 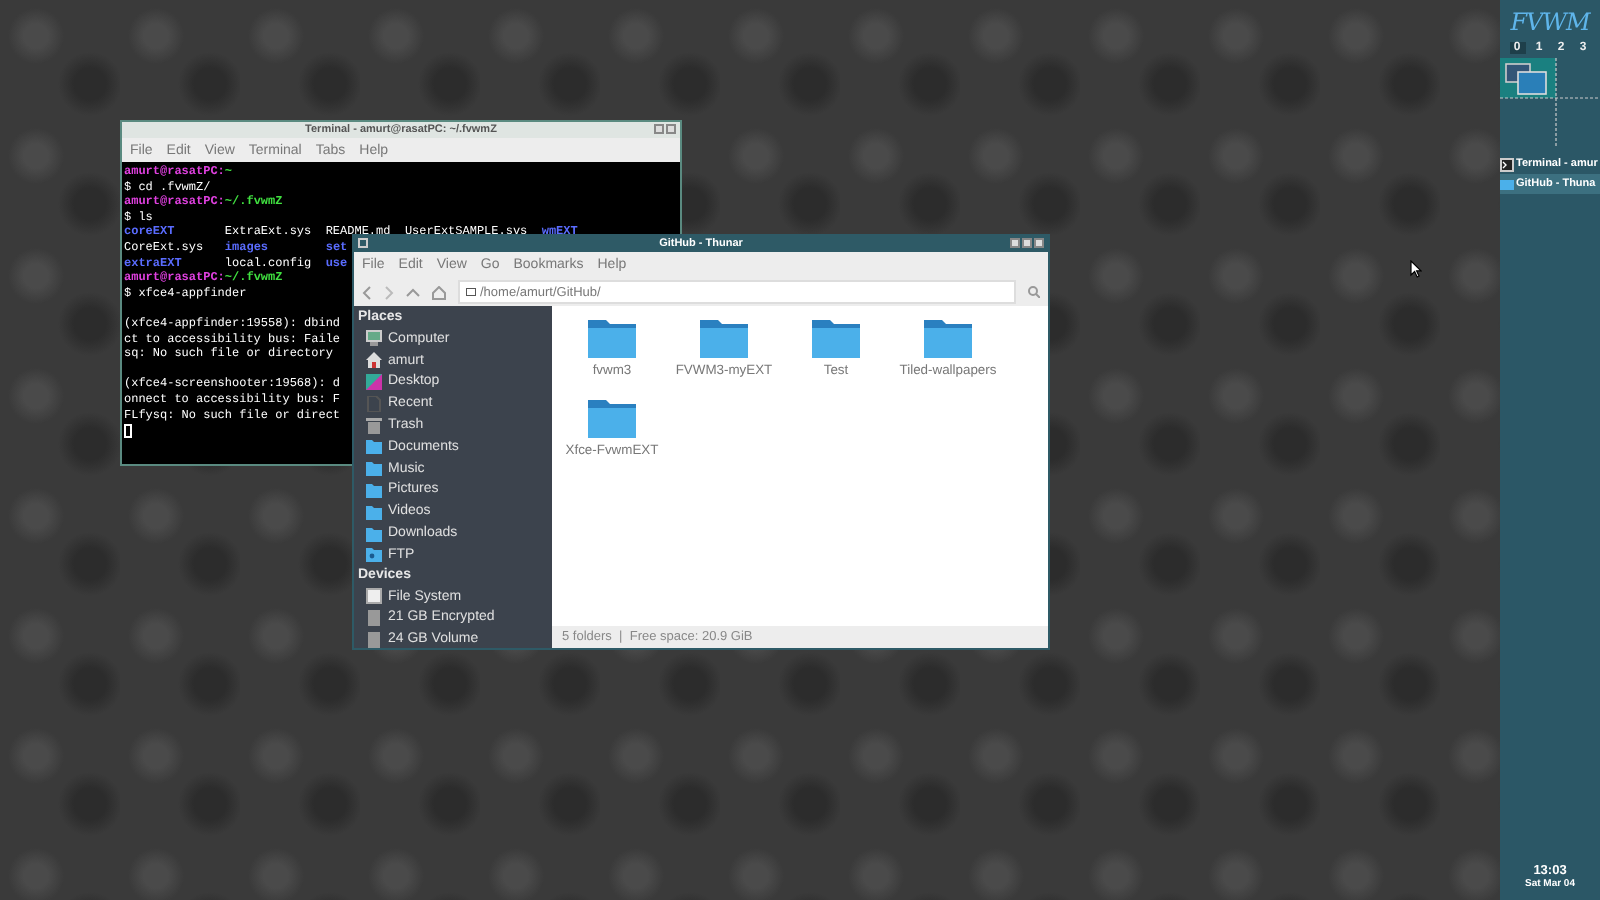 I want to click on window-menu-icon, so click(x=363, y=243).